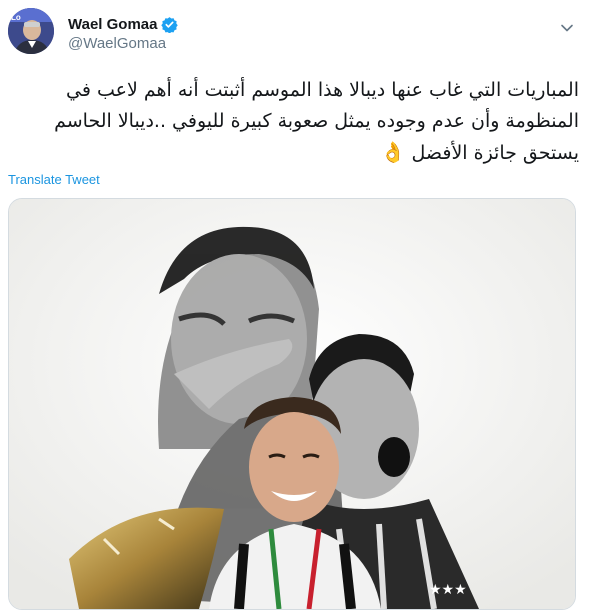 This screenshot has width=589, height=610. Describe the element at coordinates (16, 17) in the screenshot. I see `svg-text: Lo` at that location.